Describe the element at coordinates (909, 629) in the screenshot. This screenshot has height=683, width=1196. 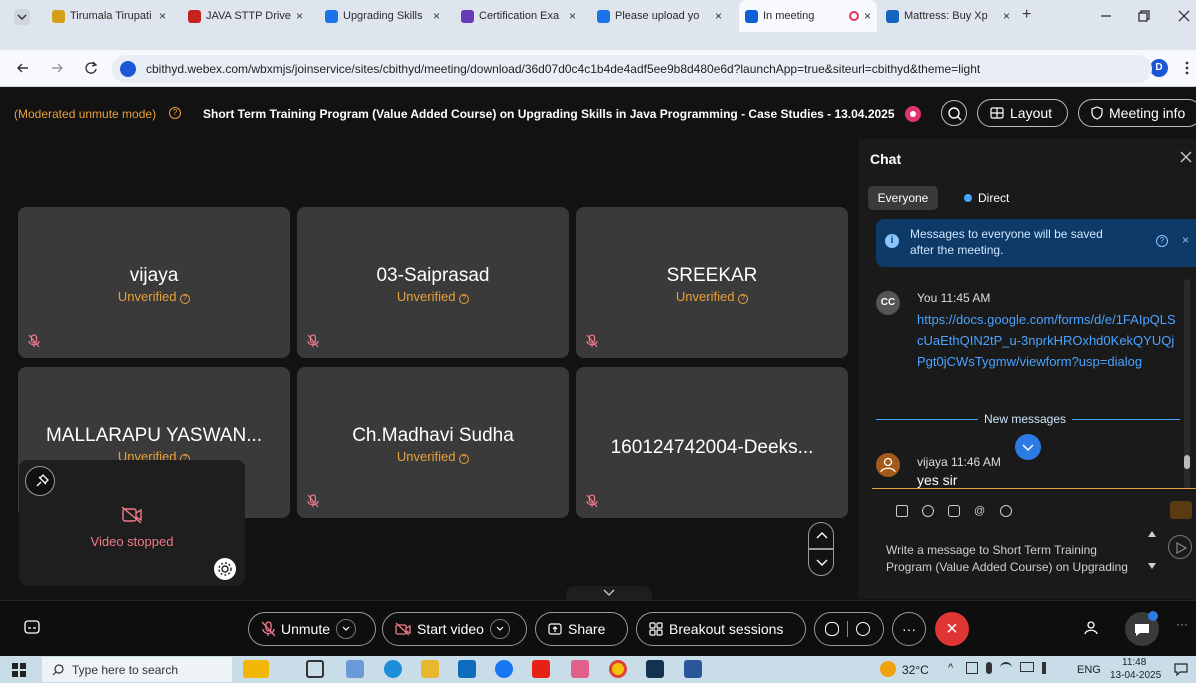
I see `more-options-button: ···` at that location.